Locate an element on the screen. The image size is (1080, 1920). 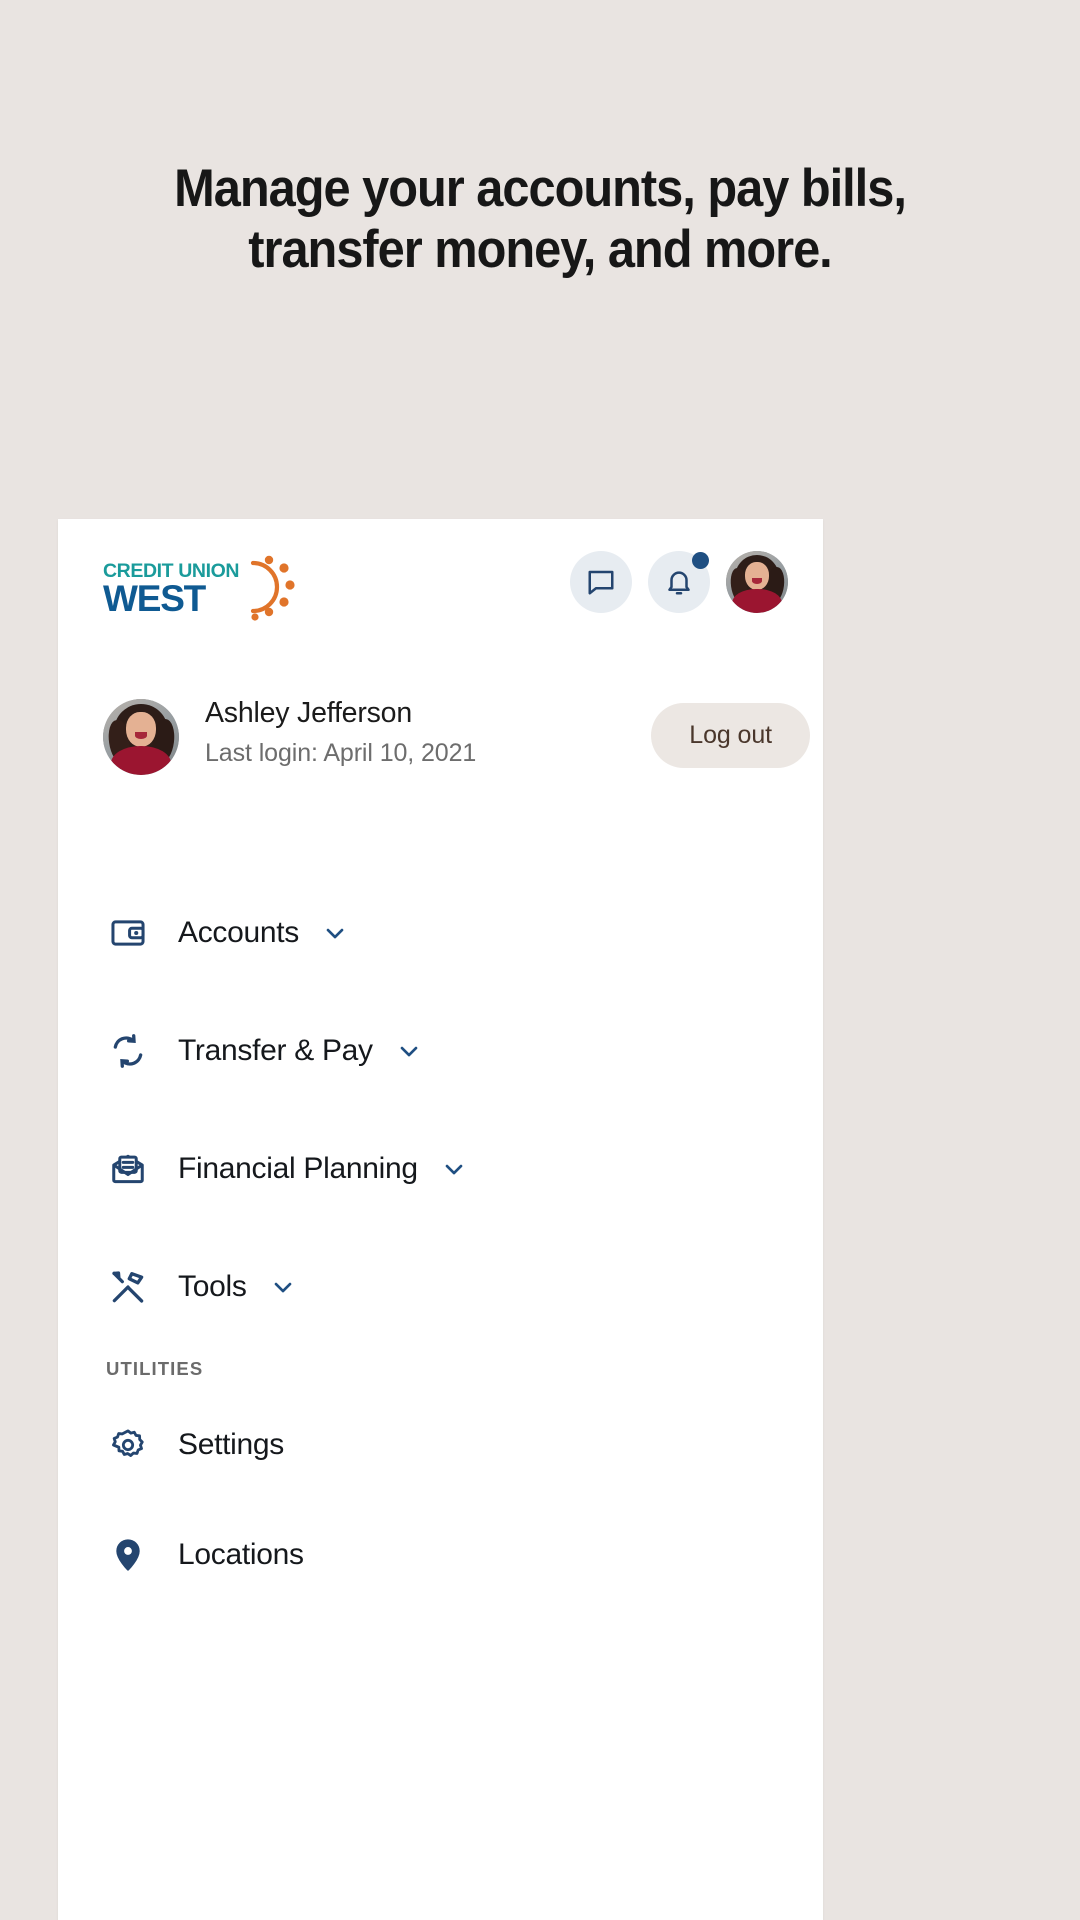
promo-headline-line2: transfer money, and more. is located at coordinates (540, 250).